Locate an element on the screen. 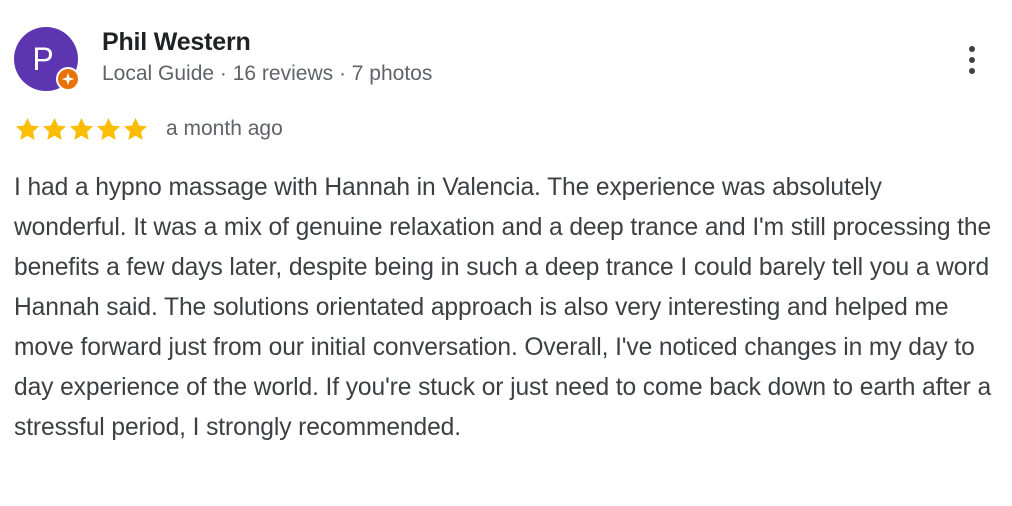 The width and height of the screenshot is (1012, 506). star-rating is located at coordinates (81, 129).